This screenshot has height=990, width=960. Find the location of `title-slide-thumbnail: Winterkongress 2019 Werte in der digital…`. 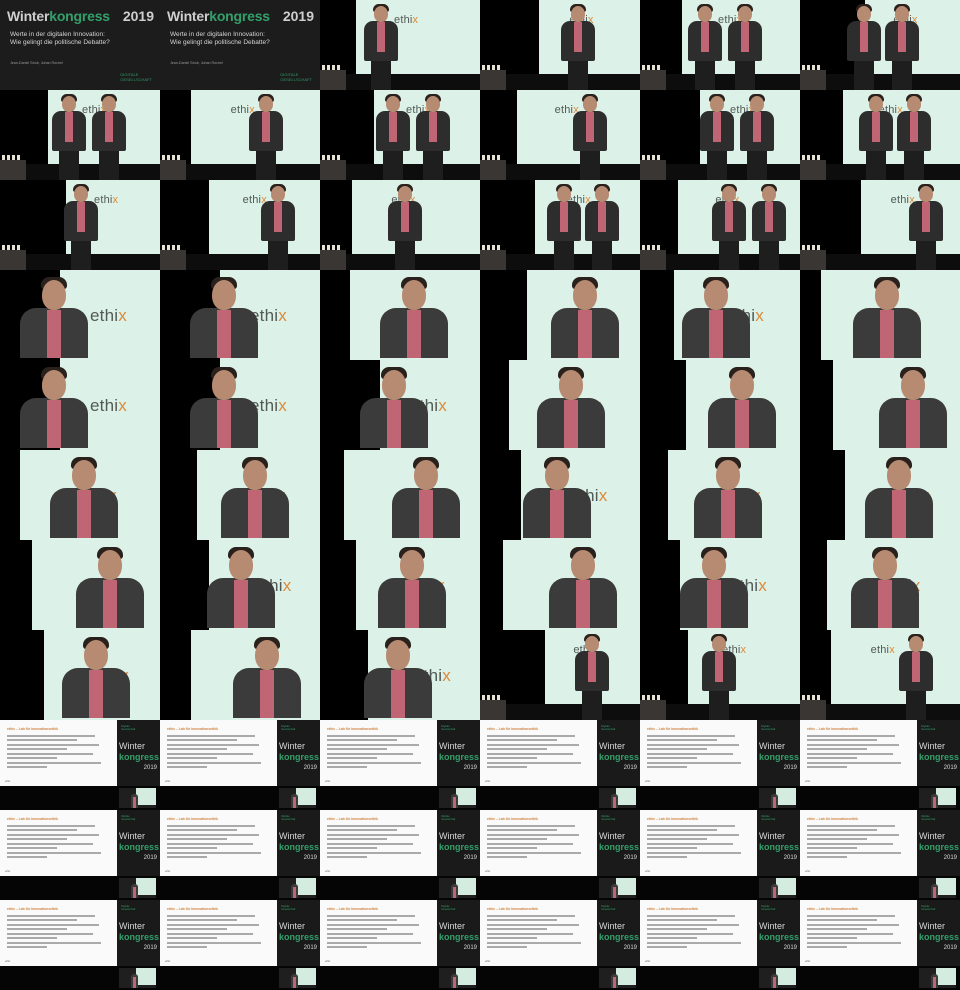

title-slide-thumbnail: Winterkongress 2019 Werte in der digital… is located at coordinates (240, 45).